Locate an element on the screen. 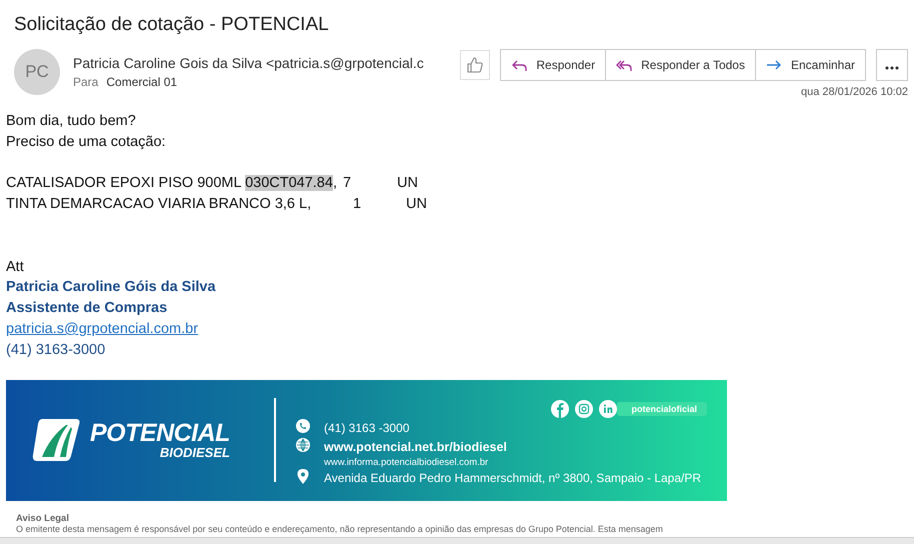 Image resolution: width=914 pixels, height=544 pixels. sender-name: Patricia Caroline Gois da Silva <patricia.s@grpotencial.c is located at coordinates (249, 63).